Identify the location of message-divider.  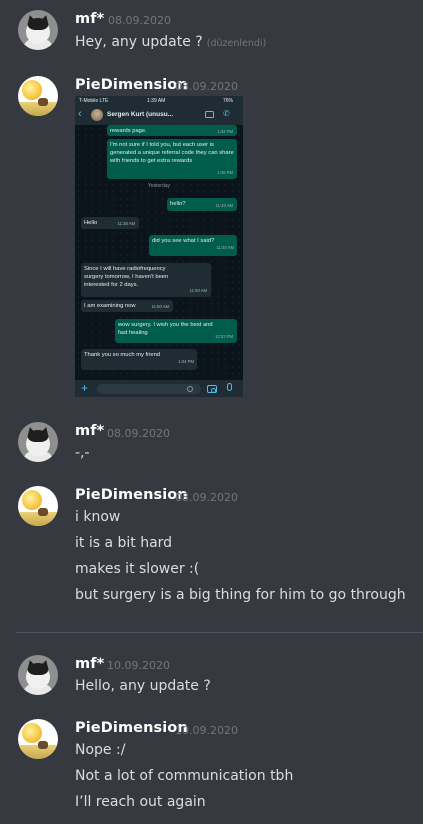
(219, 632).